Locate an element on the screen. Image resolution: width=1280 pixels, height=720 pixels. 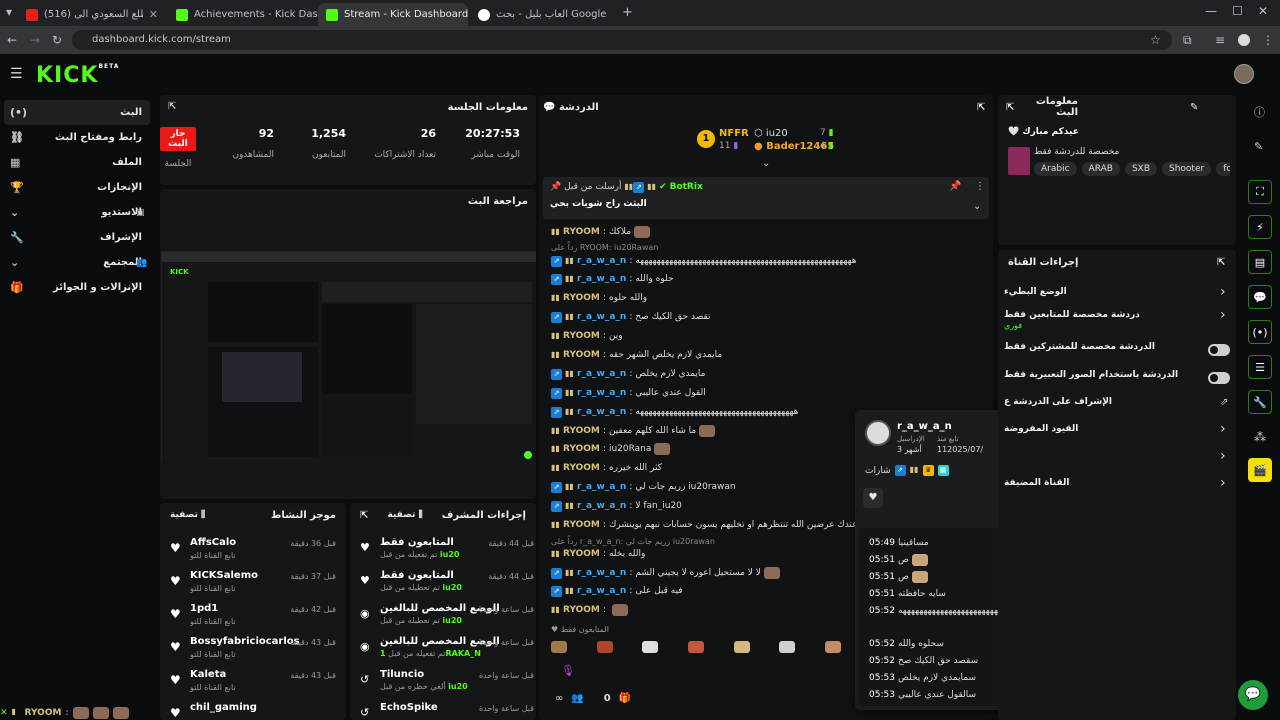
channel-action-item: الدردشة باستخدام الصور التعبيرية فقط is located at coordinates (1118, 381).